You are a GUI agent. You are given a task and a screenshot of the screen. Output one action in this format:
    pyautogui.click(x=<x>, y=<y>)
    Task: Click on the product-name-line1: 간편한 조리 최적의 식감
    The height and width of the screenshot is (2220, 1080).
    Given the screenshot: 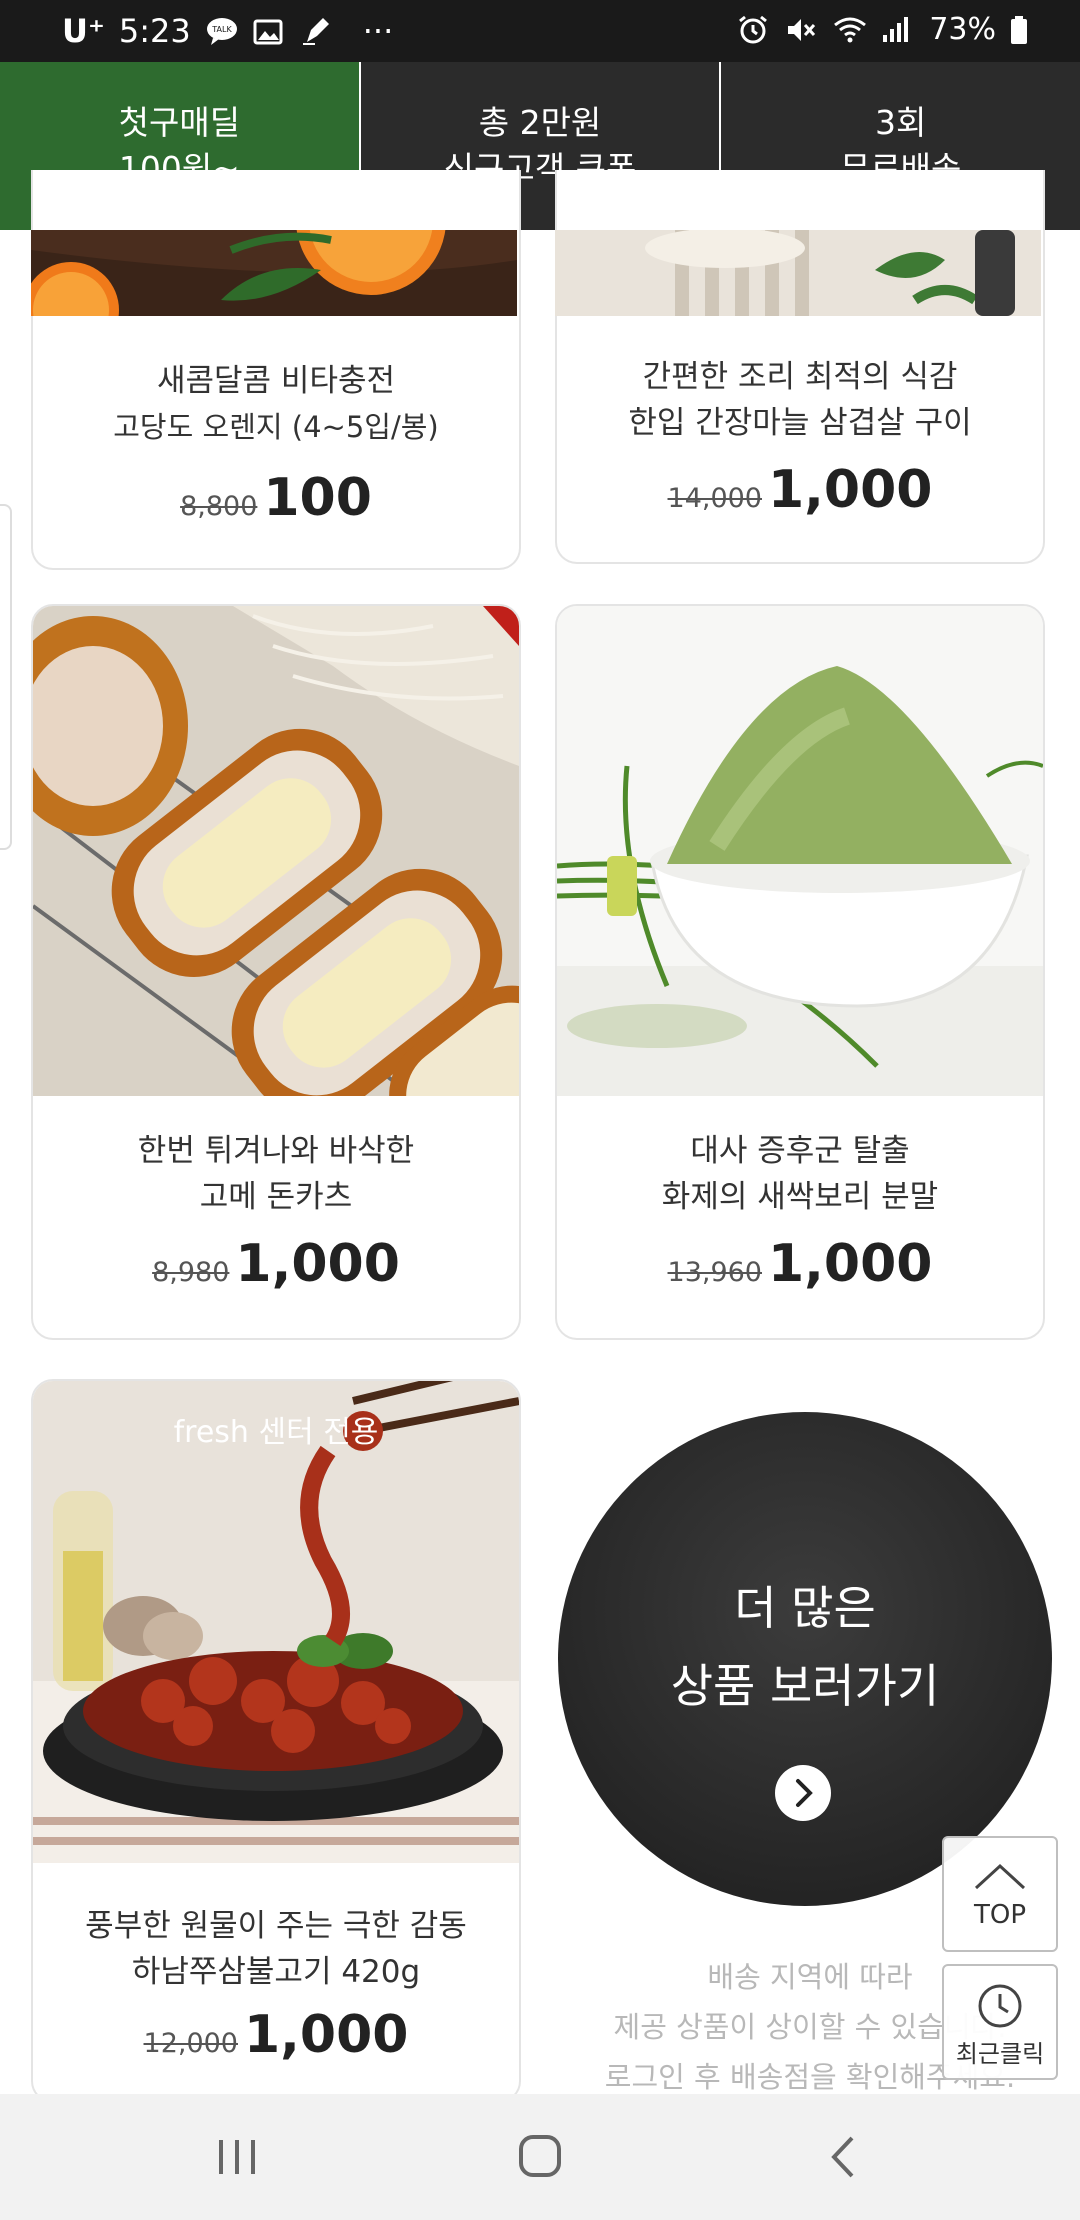 What is the action you would take?
    pyautogui.click(x=800, y=377)
    